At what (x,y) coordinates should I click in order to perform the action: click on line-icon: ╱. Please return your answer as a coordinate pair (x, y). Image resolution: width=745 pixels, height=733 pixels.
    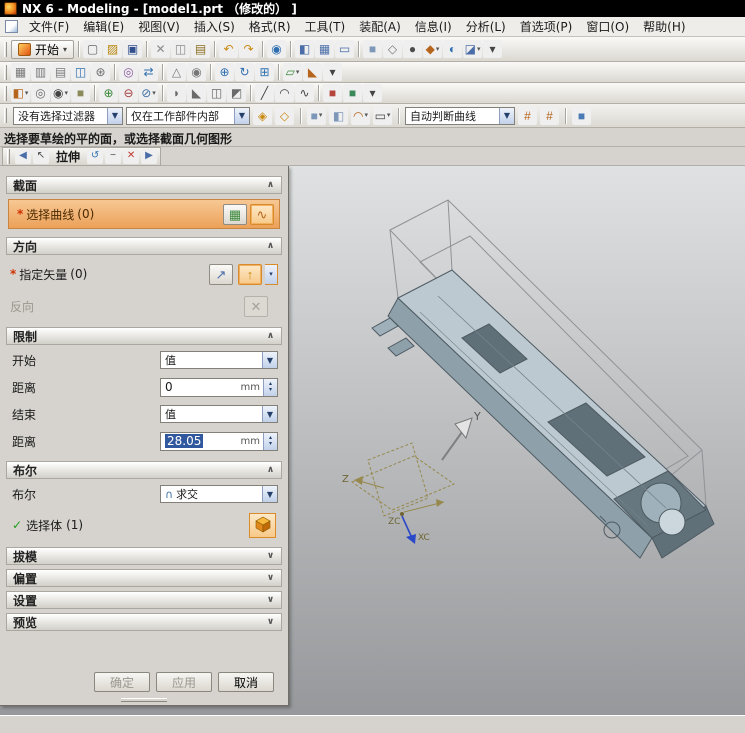
    Looking at the image, I should click on (264, 93).